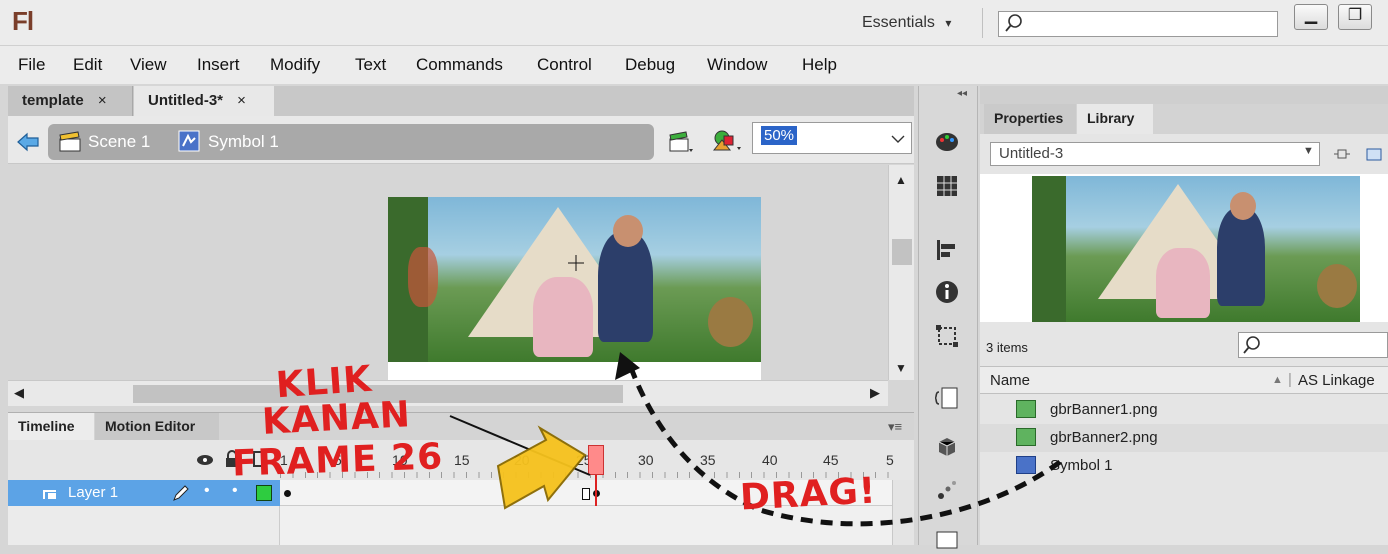 This screenshot has height=554, width=1388. I want to click on annotation-kanan: KANAN, so click(336, 418).